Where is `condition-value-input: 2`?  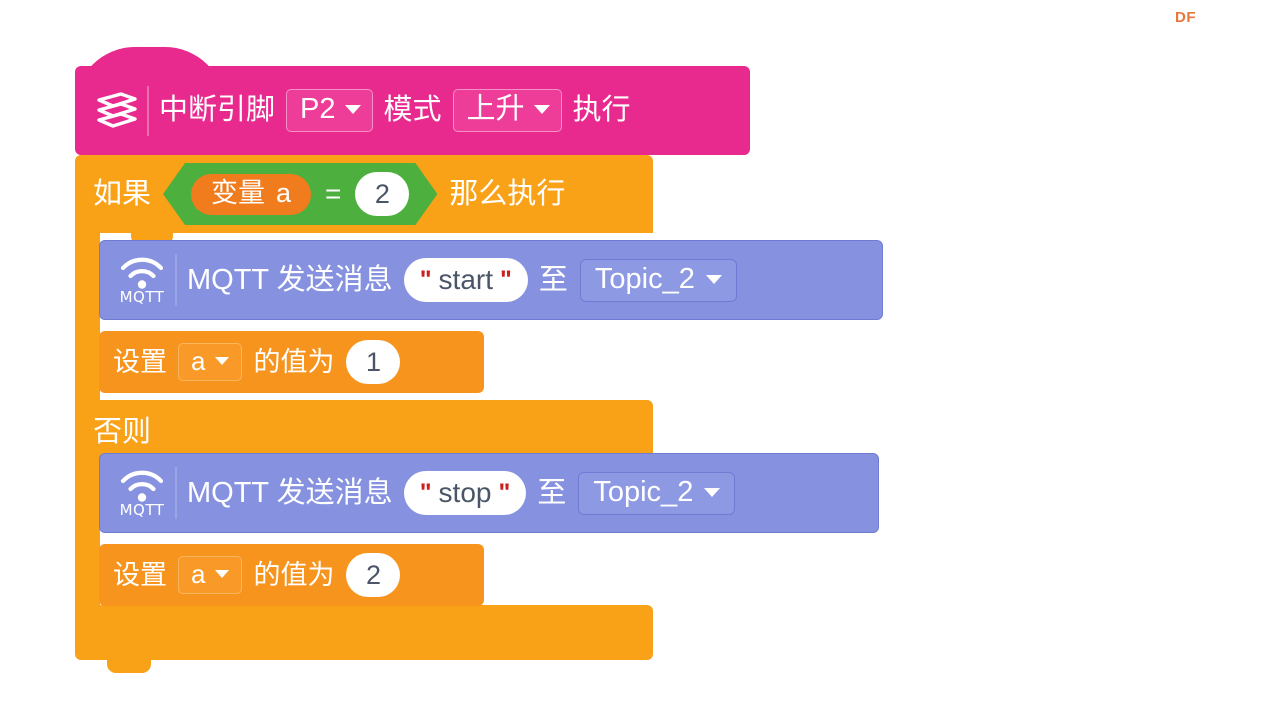 condition-value-input: 2 is located at coordinates (382, 194).